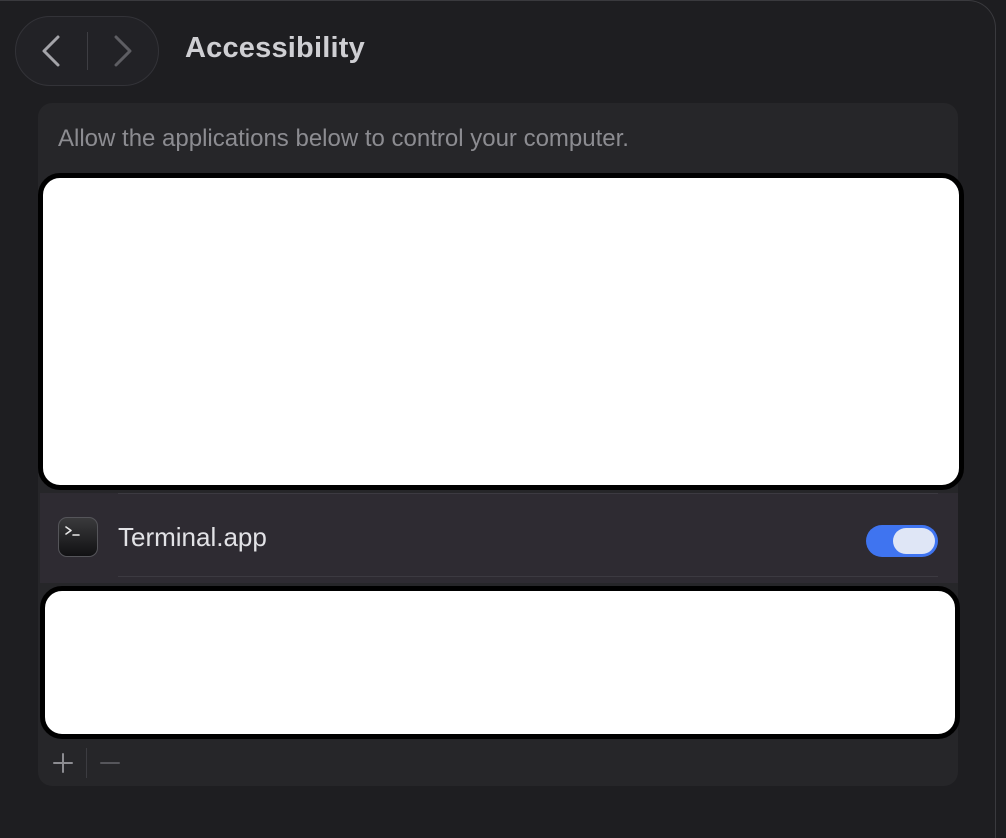 The height and width of the screenshot is (838, 1006). Describe the element at coordinates (192, 537) in the screenshot. I see `app-name: Terminal.app` at that location.